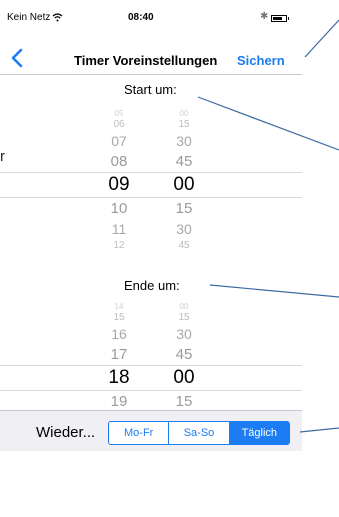  I want to click on repeat-segmented-control: Mo-Fr Sa-So Täglich, so click(199, 433).